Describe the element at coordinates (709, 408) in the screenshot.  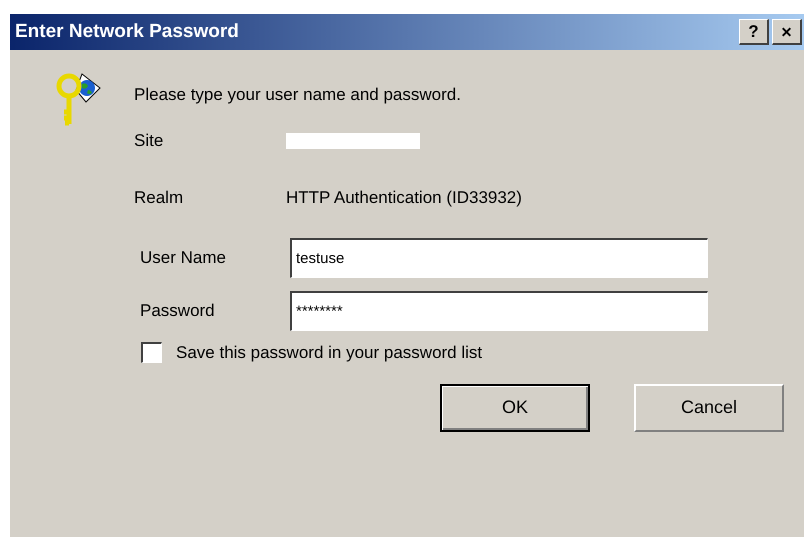
I see `cancel-button: Cancel` at that location.